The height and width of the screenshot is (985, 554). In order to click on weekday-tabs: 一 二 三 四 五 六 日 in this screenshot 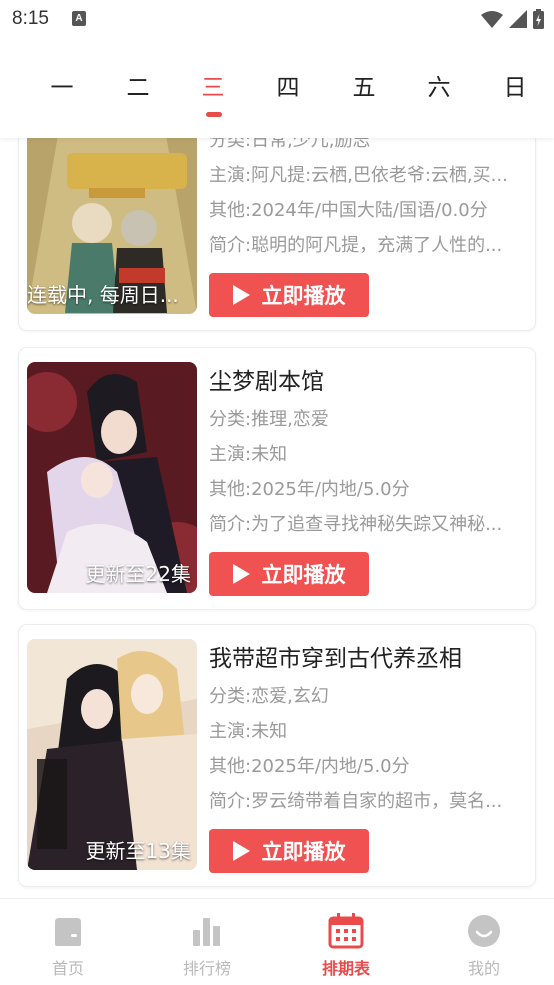, I will do `click(277, 89)`.